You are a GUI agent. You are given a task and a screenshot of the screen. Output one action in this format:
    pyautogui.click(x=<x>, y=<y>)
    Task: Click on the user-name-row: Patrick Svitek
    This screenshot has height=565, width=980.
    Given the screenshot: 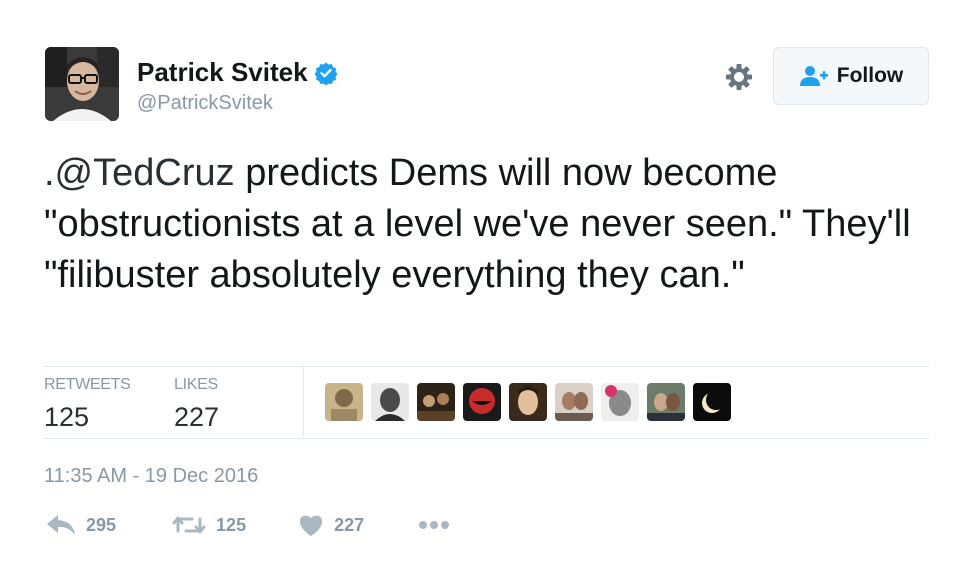 What is the action you would take?
    pyautogui.click(x=237, y=72)
    